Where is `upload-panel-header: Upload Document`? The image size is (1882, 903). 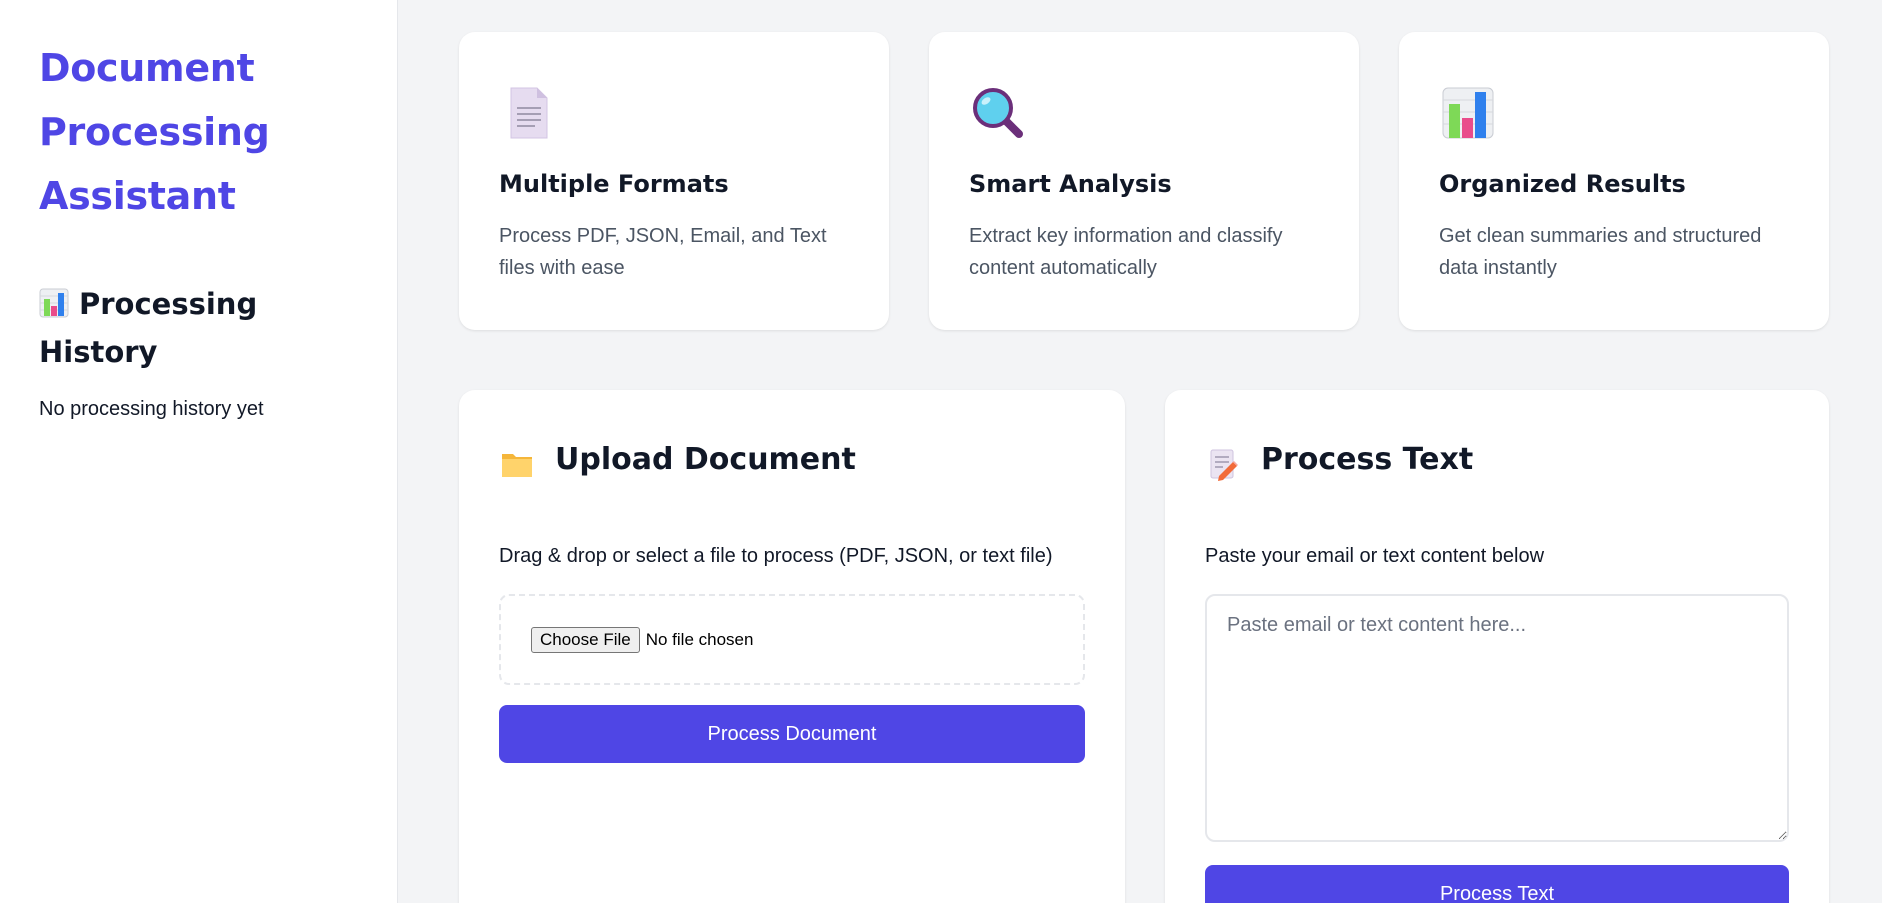 upload-panel-header: Upload Document is located at coordinates (792, 459).